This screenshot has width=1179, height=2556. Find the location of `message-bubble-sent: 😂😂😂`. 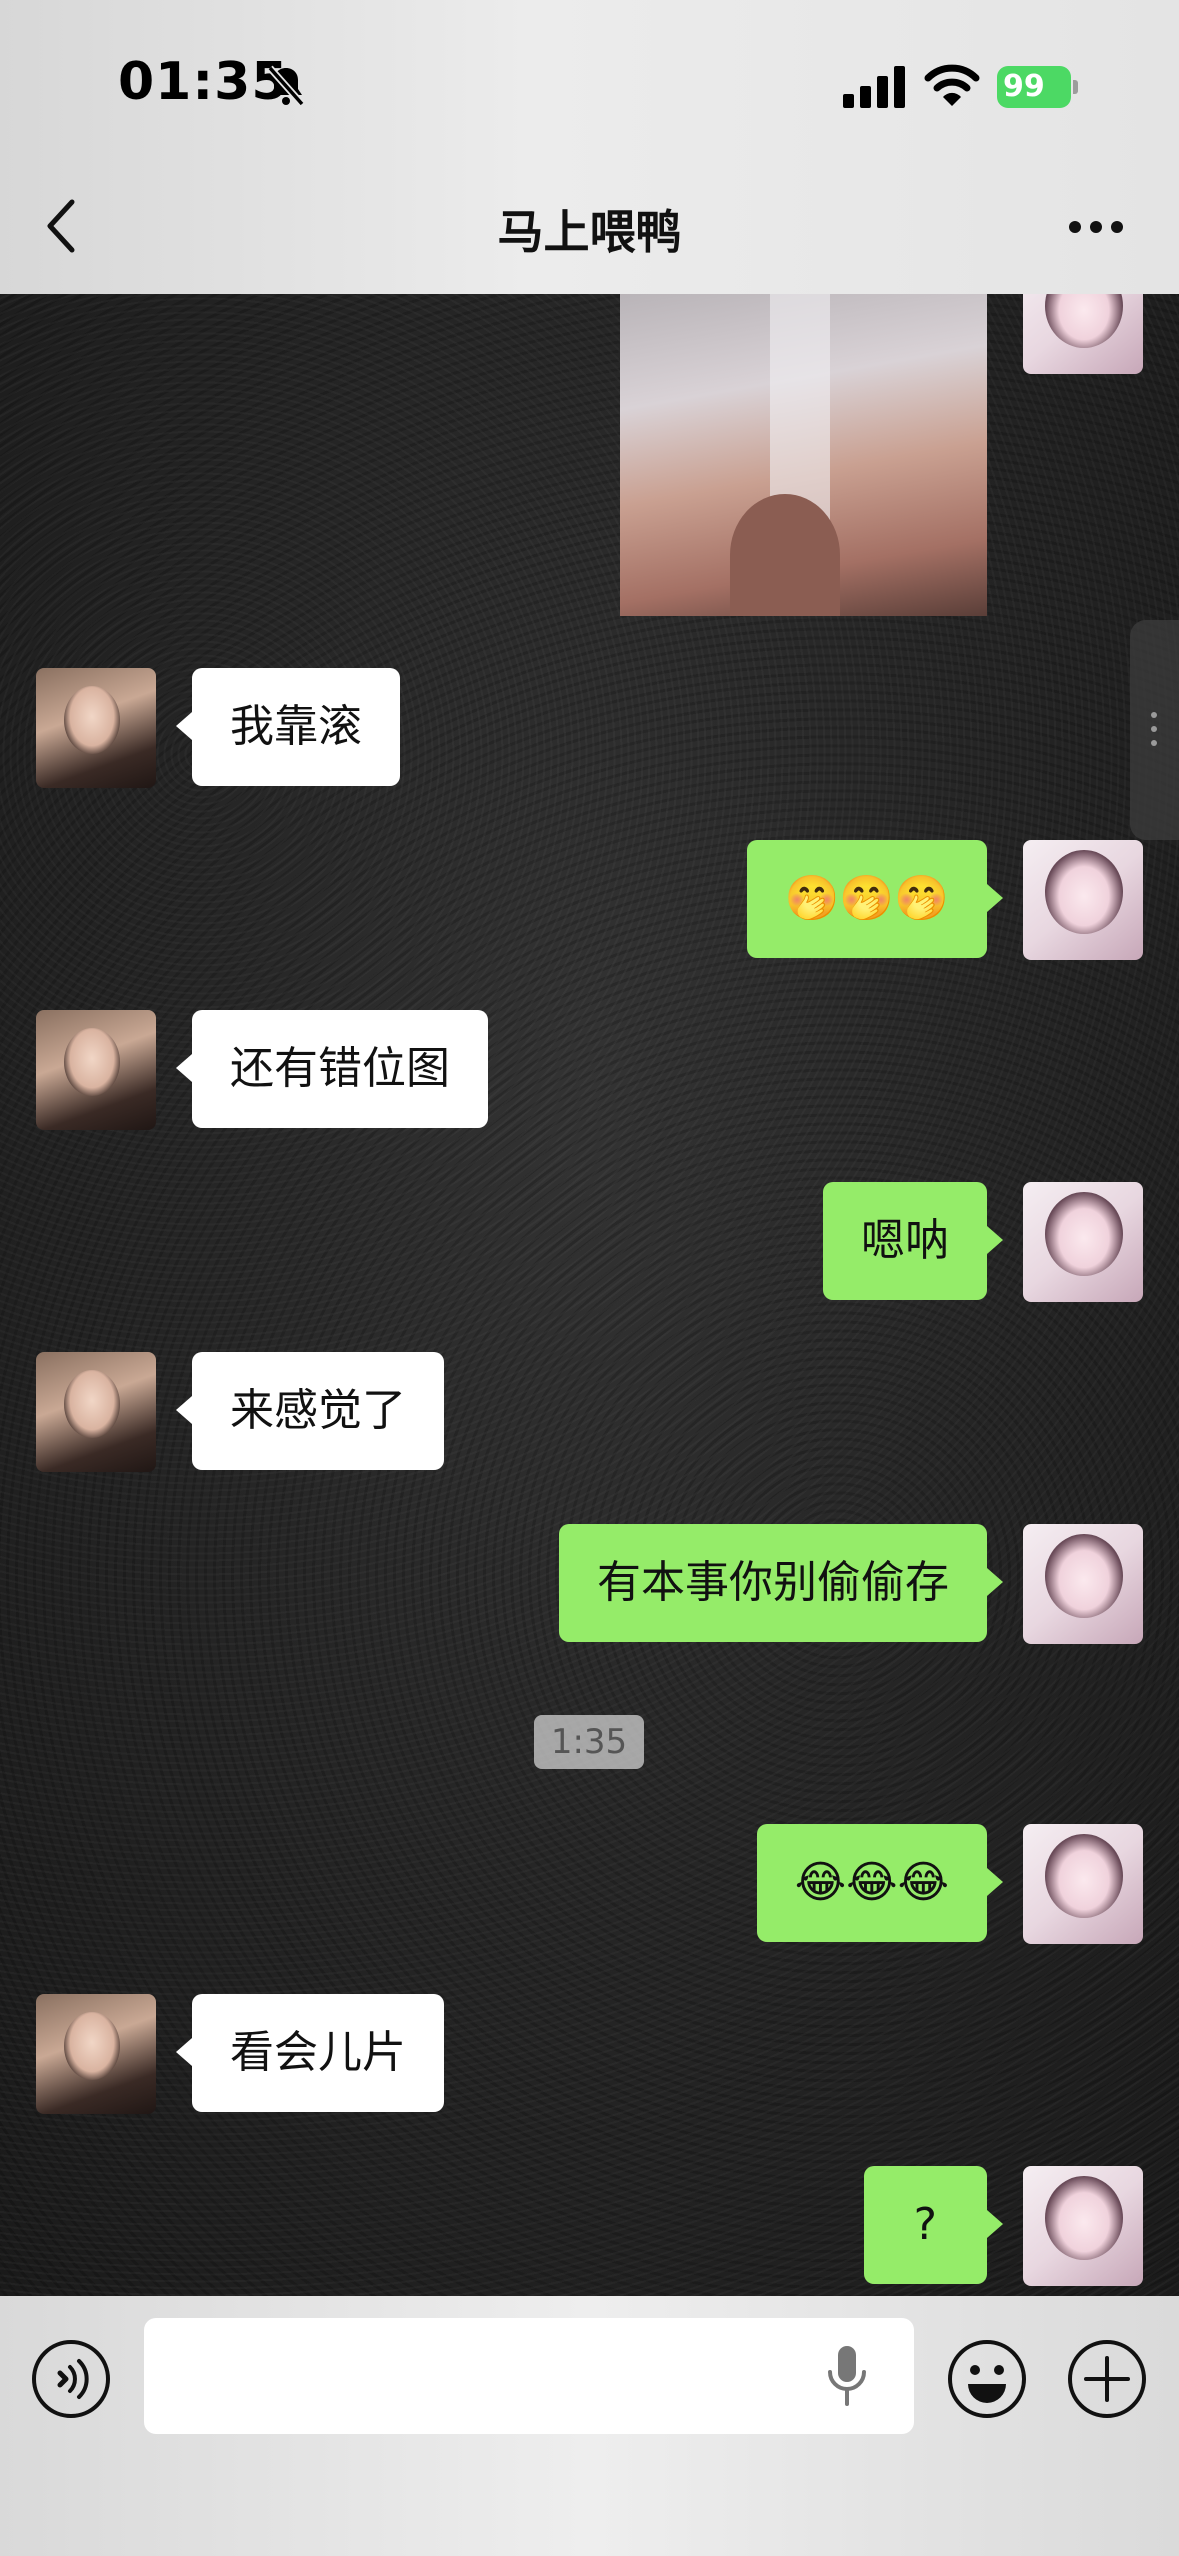

message-bubble-sent: 😂😂😂 is located at coordinates (880, 1883).